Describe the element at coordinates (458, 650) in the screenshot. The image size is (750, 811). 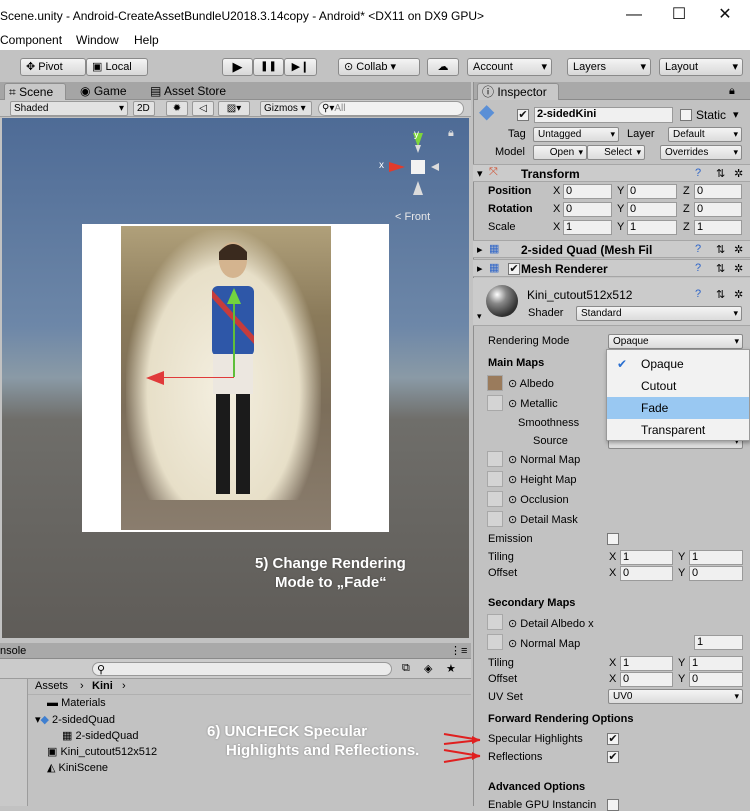
I see `panel-menu-icon: ⋮≡` at that location.